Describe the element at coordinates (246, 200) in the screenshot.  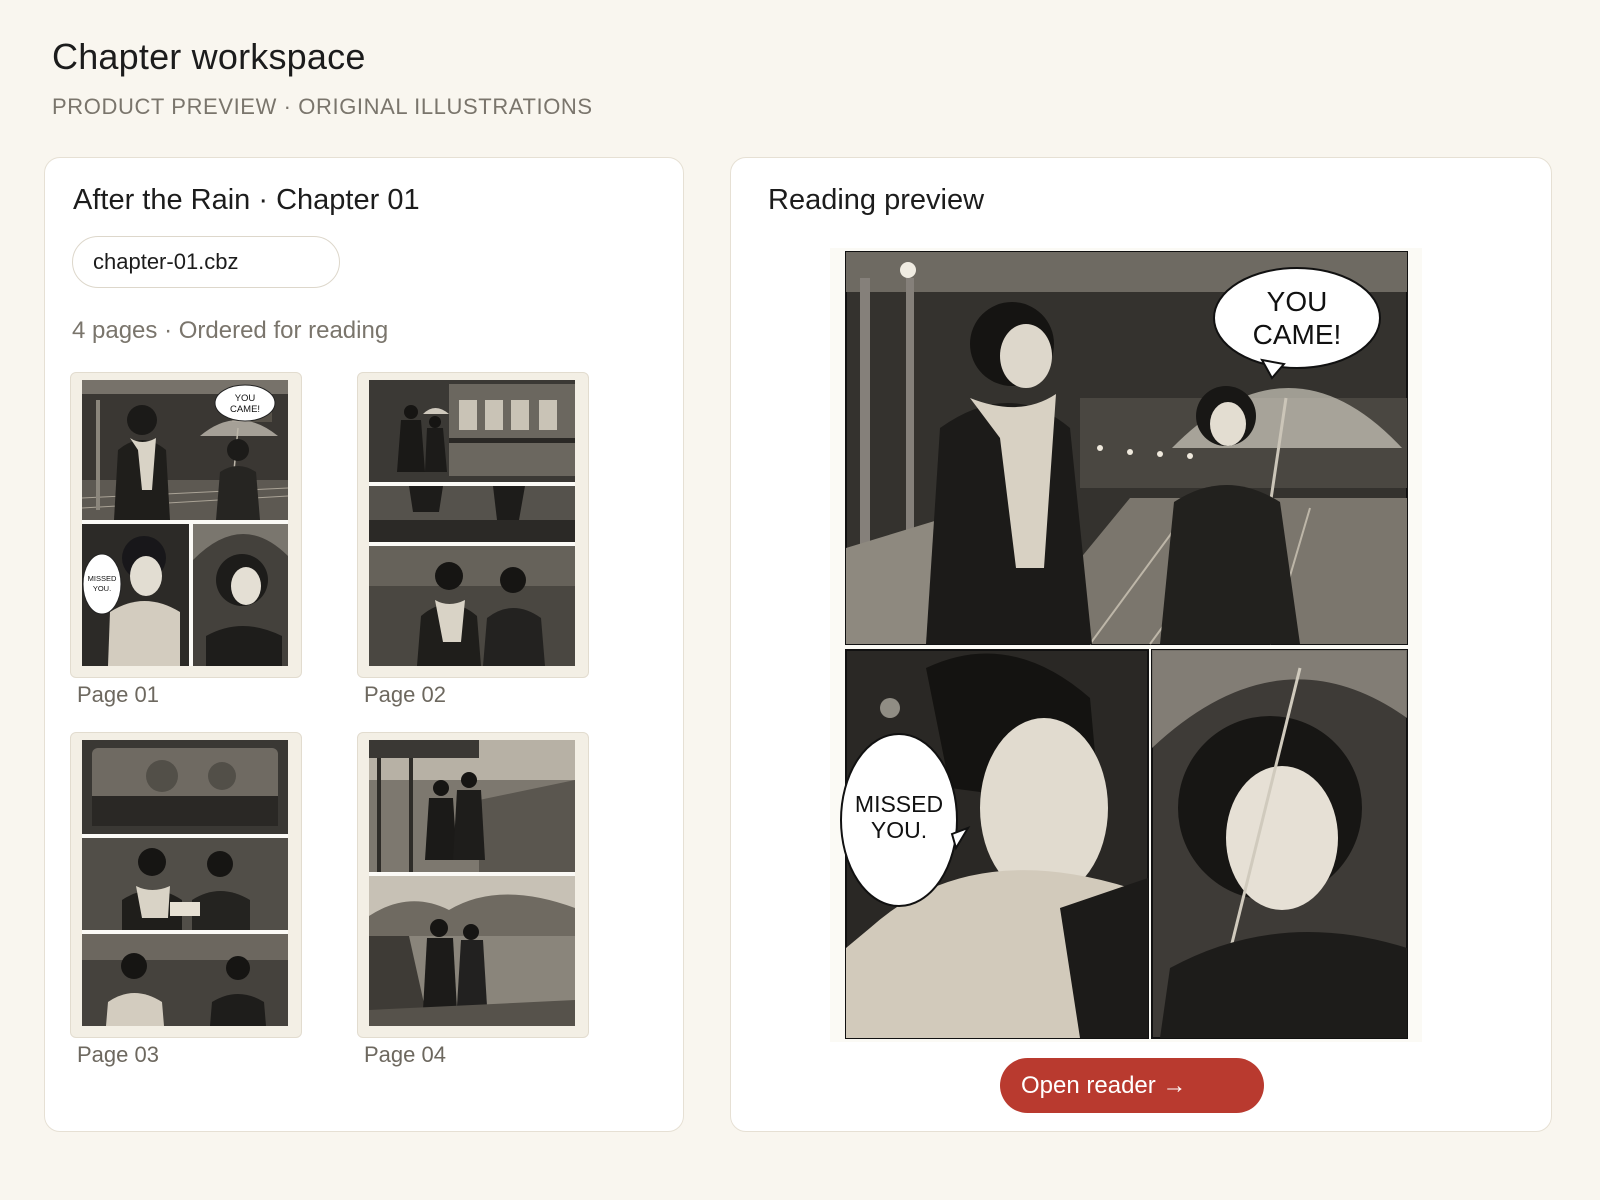
I see `chapter-title: After the Rain · Chapter 01` at that location.